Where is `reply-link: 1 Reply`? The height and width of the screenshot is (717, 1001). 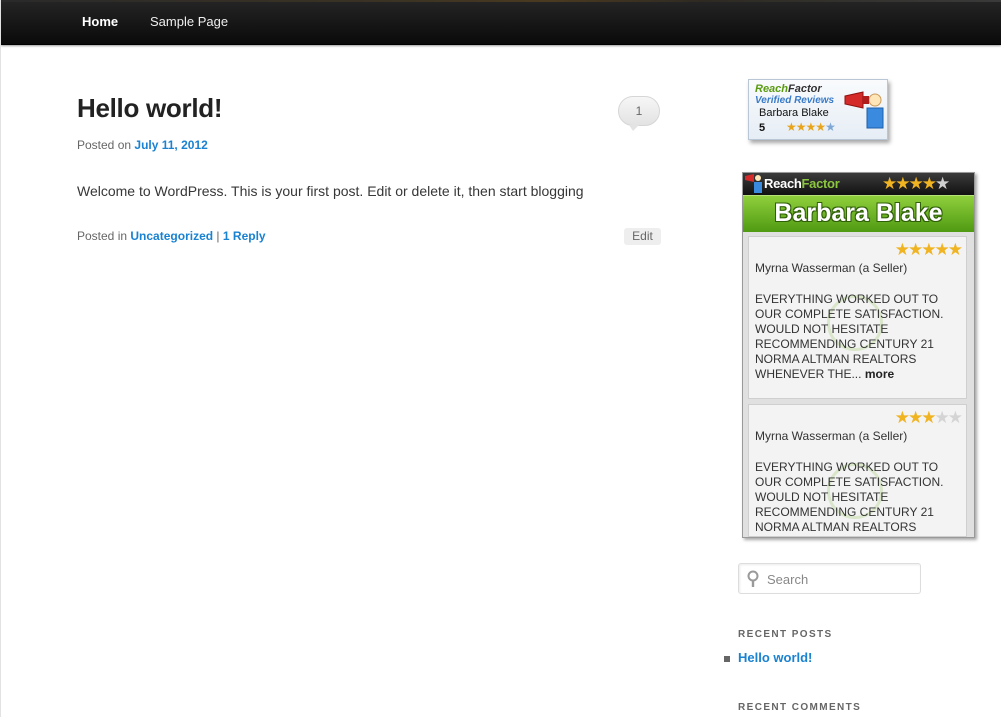 reply-link: 1 Reply is located at coordinates (244, 236).